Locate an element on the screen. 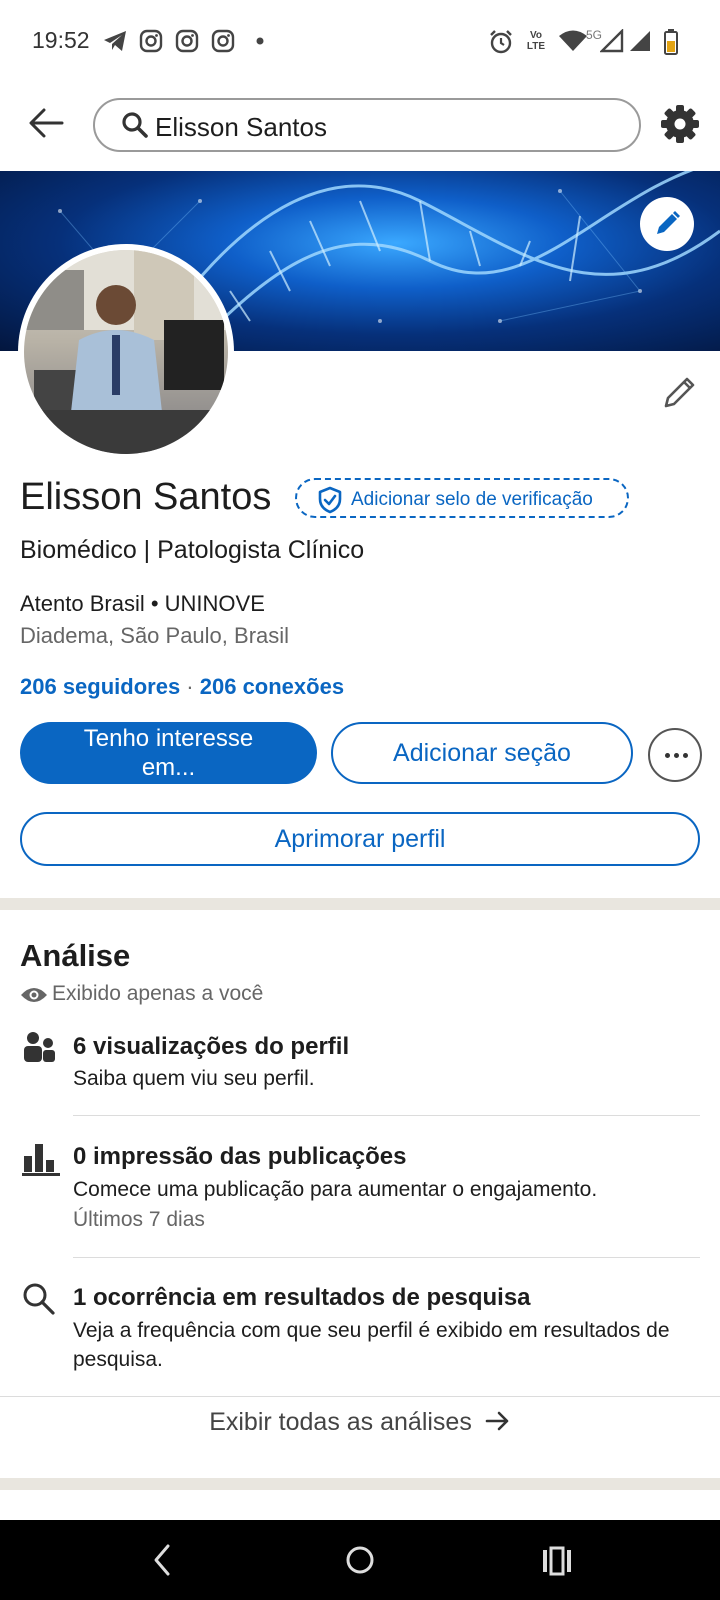 The height and width of the screenshot is (1600, 720). profile-network: 206 seguidores · 206 conexões is located at coordinates (182, 687).